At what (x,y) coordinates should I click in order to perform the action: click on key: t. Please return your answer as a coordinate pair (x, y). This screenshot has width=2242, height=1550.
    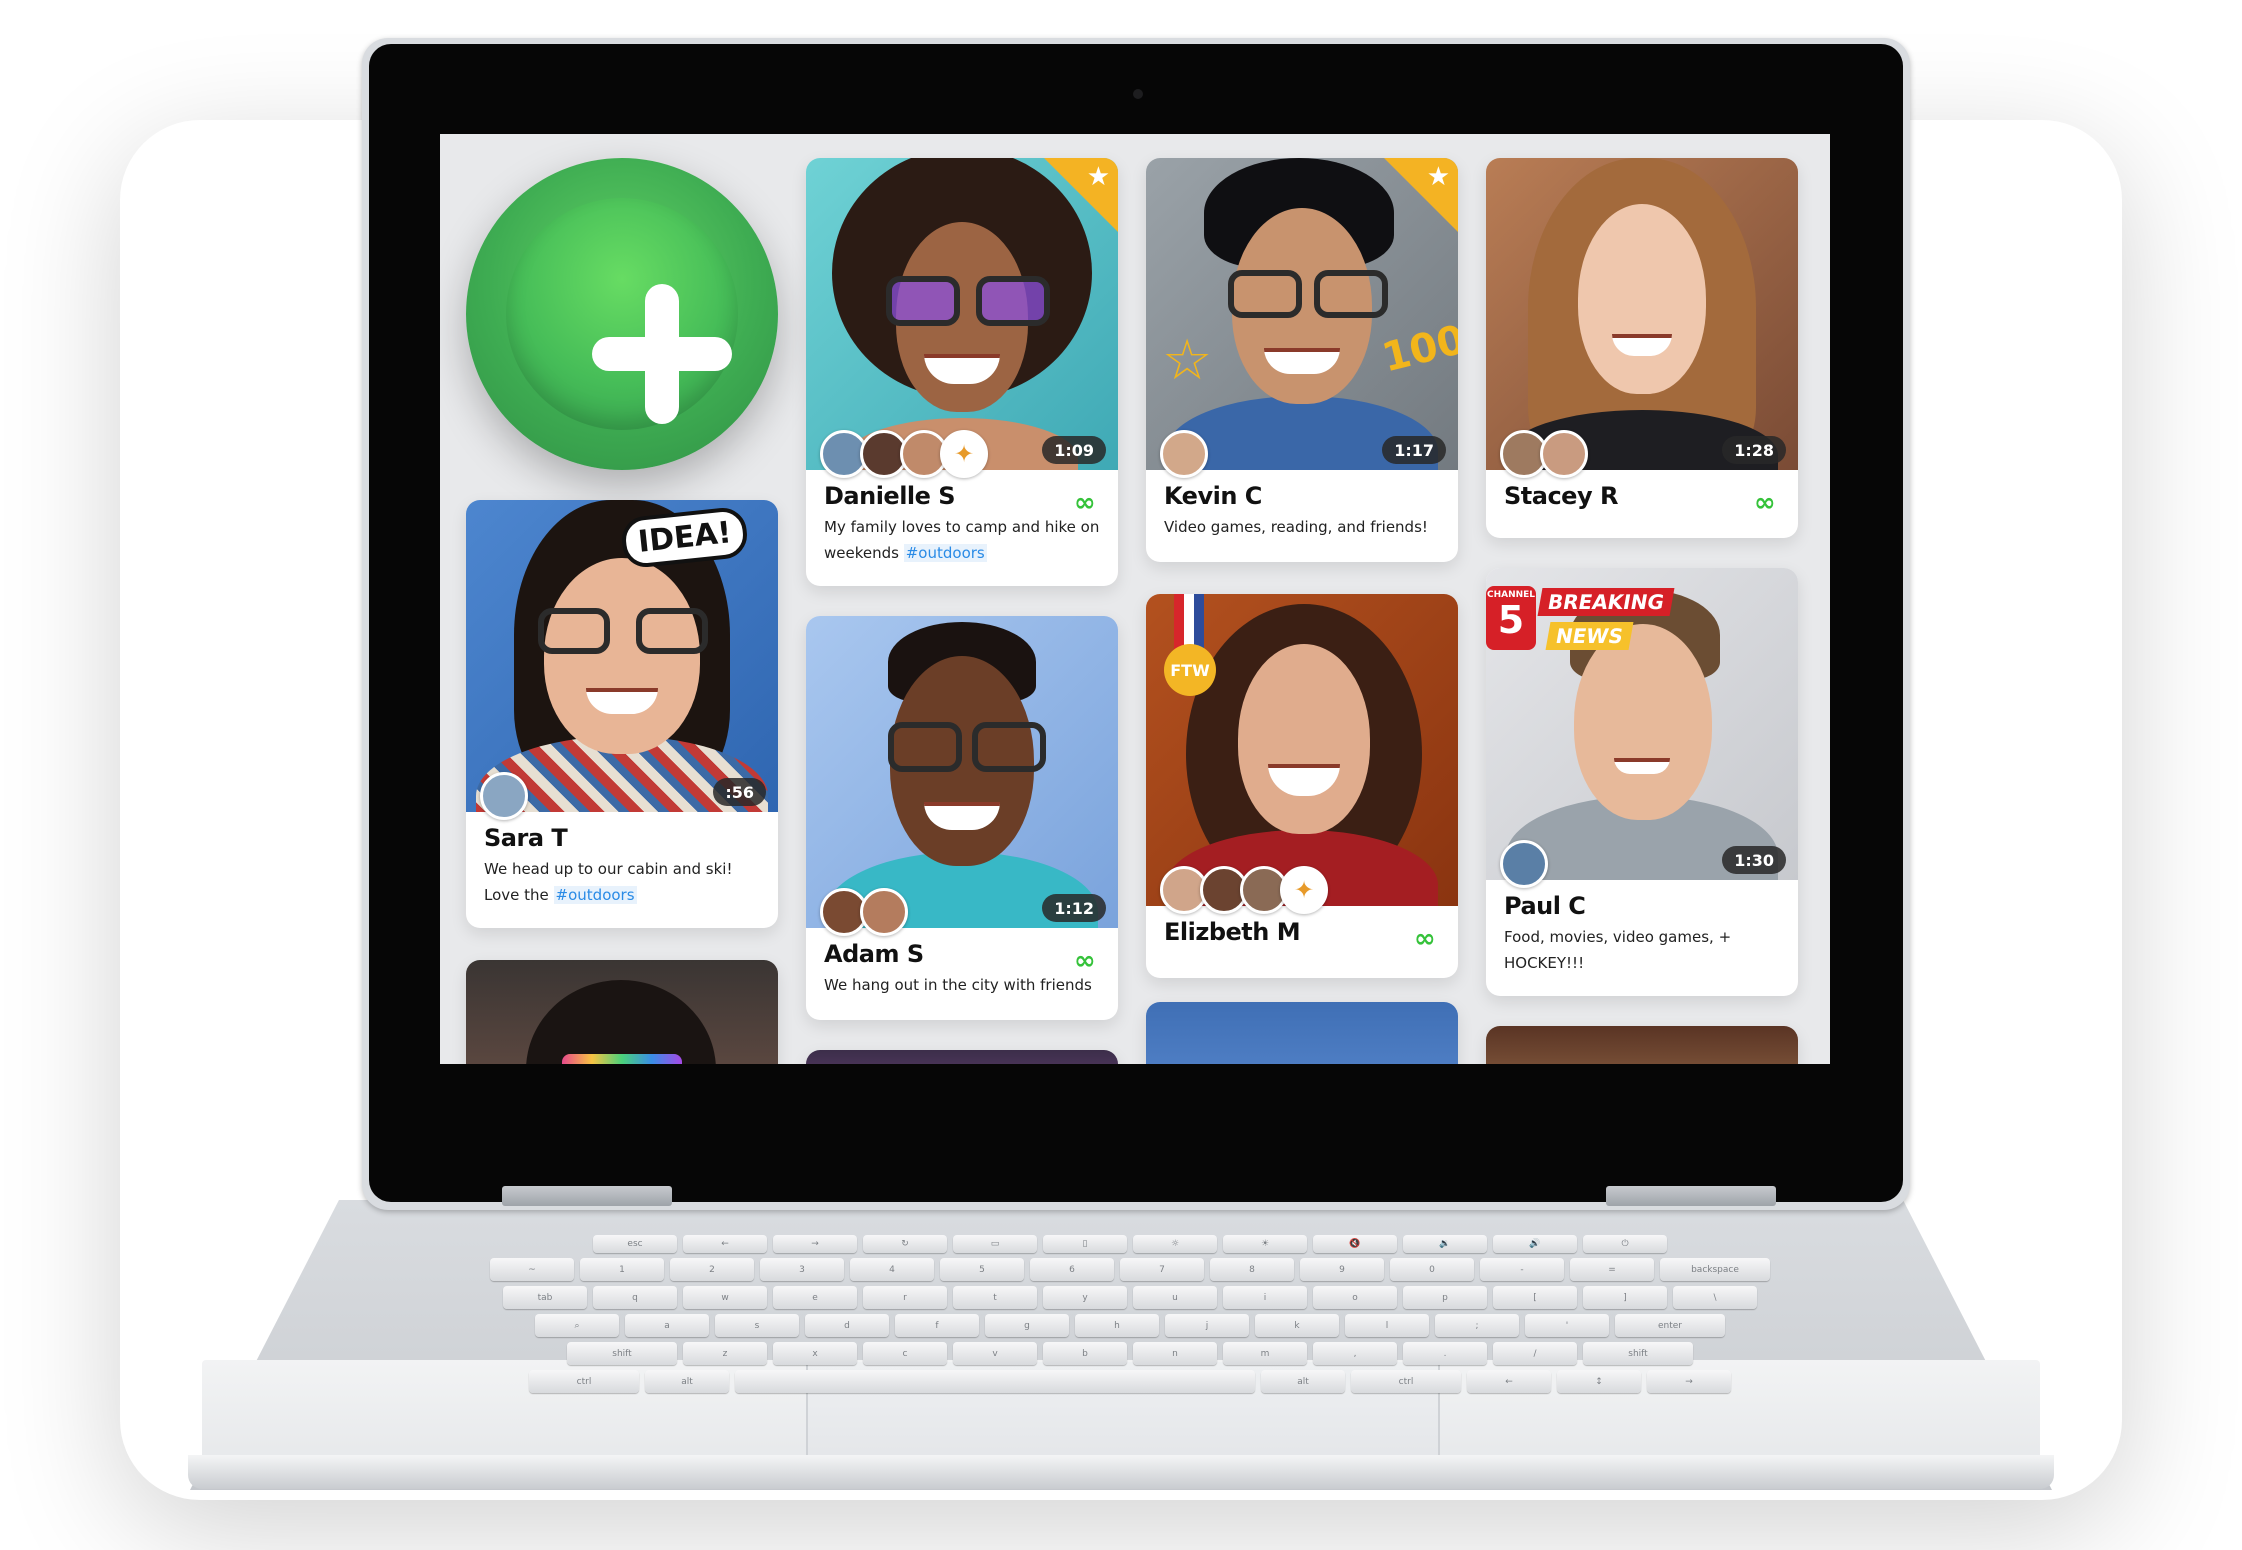
    Looking at the image, I should click on (995, 1297).